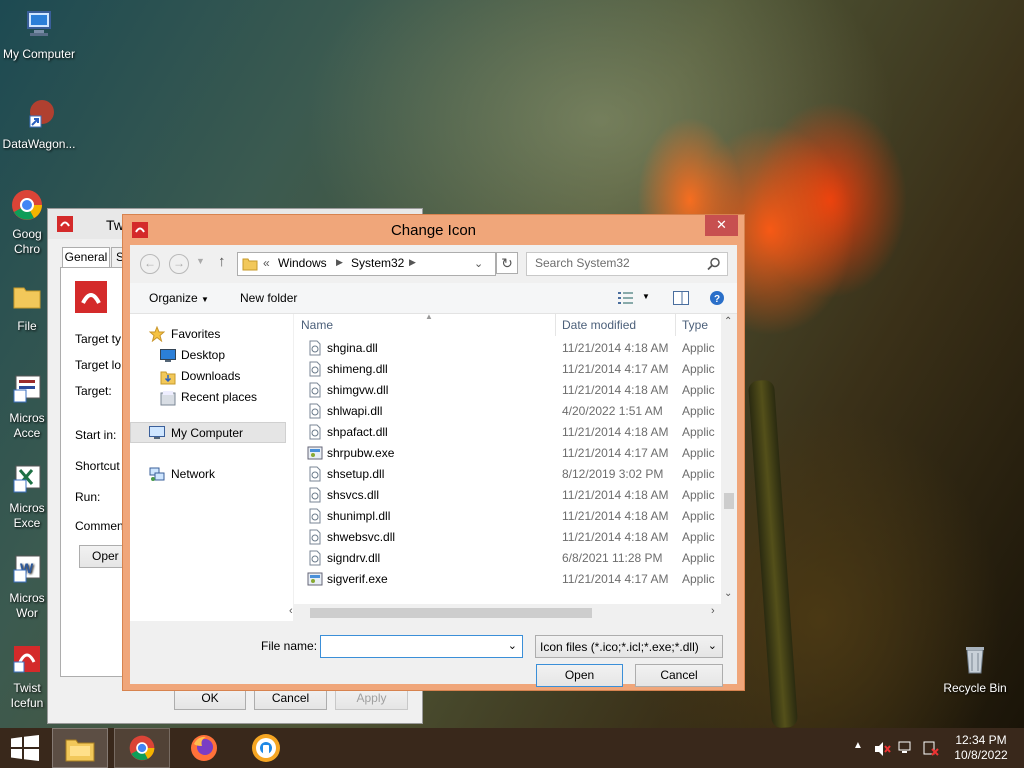  Describe the element at coordinates (579, 675) in the screenshot. I see `open-button: Open` at that location.